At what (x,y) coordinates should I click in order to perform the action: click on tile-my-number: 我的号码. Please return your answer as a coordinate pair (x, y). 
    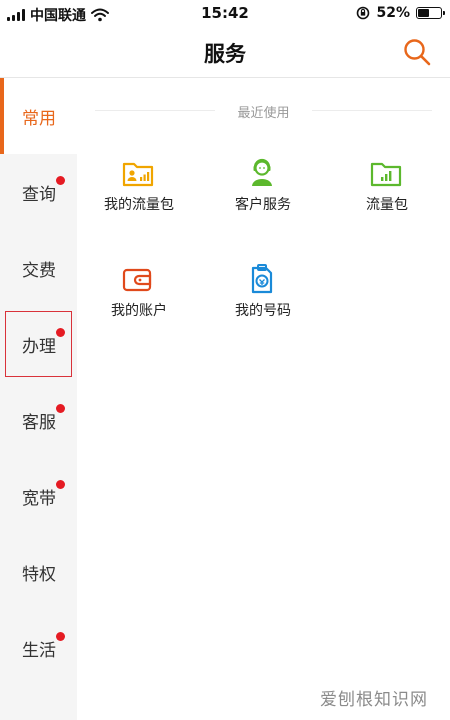
    Looking at the image, I should click on (263, 297).